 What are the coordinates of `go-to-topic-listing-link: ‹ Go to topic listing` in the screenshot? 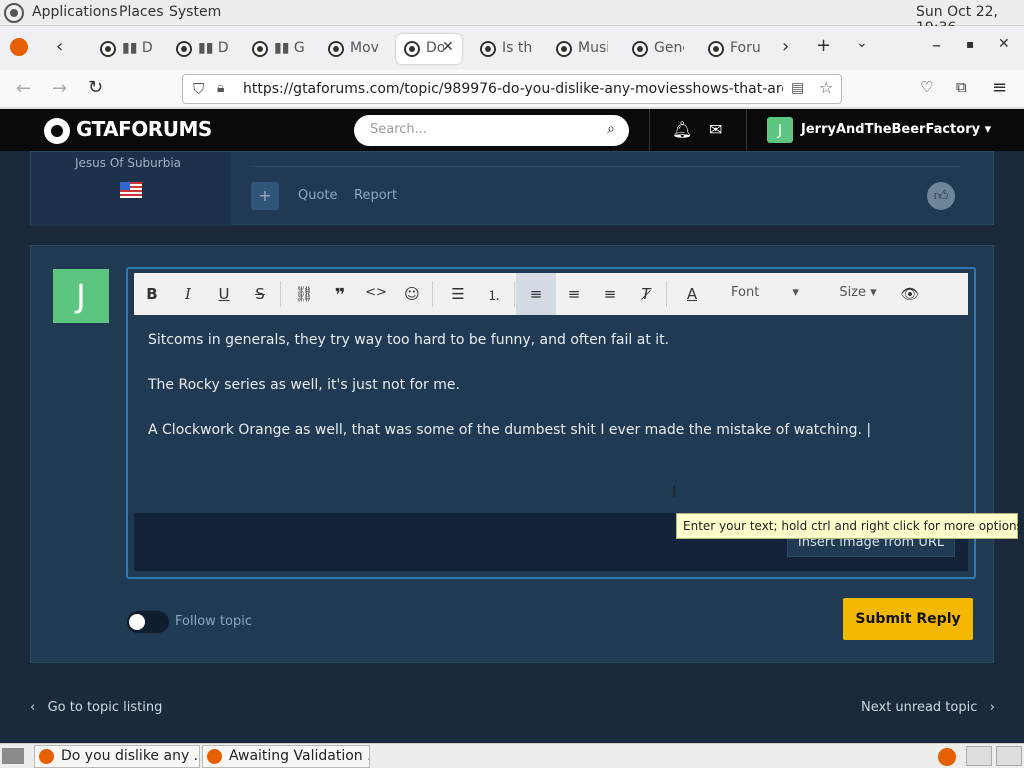 It's located at (96, 707).